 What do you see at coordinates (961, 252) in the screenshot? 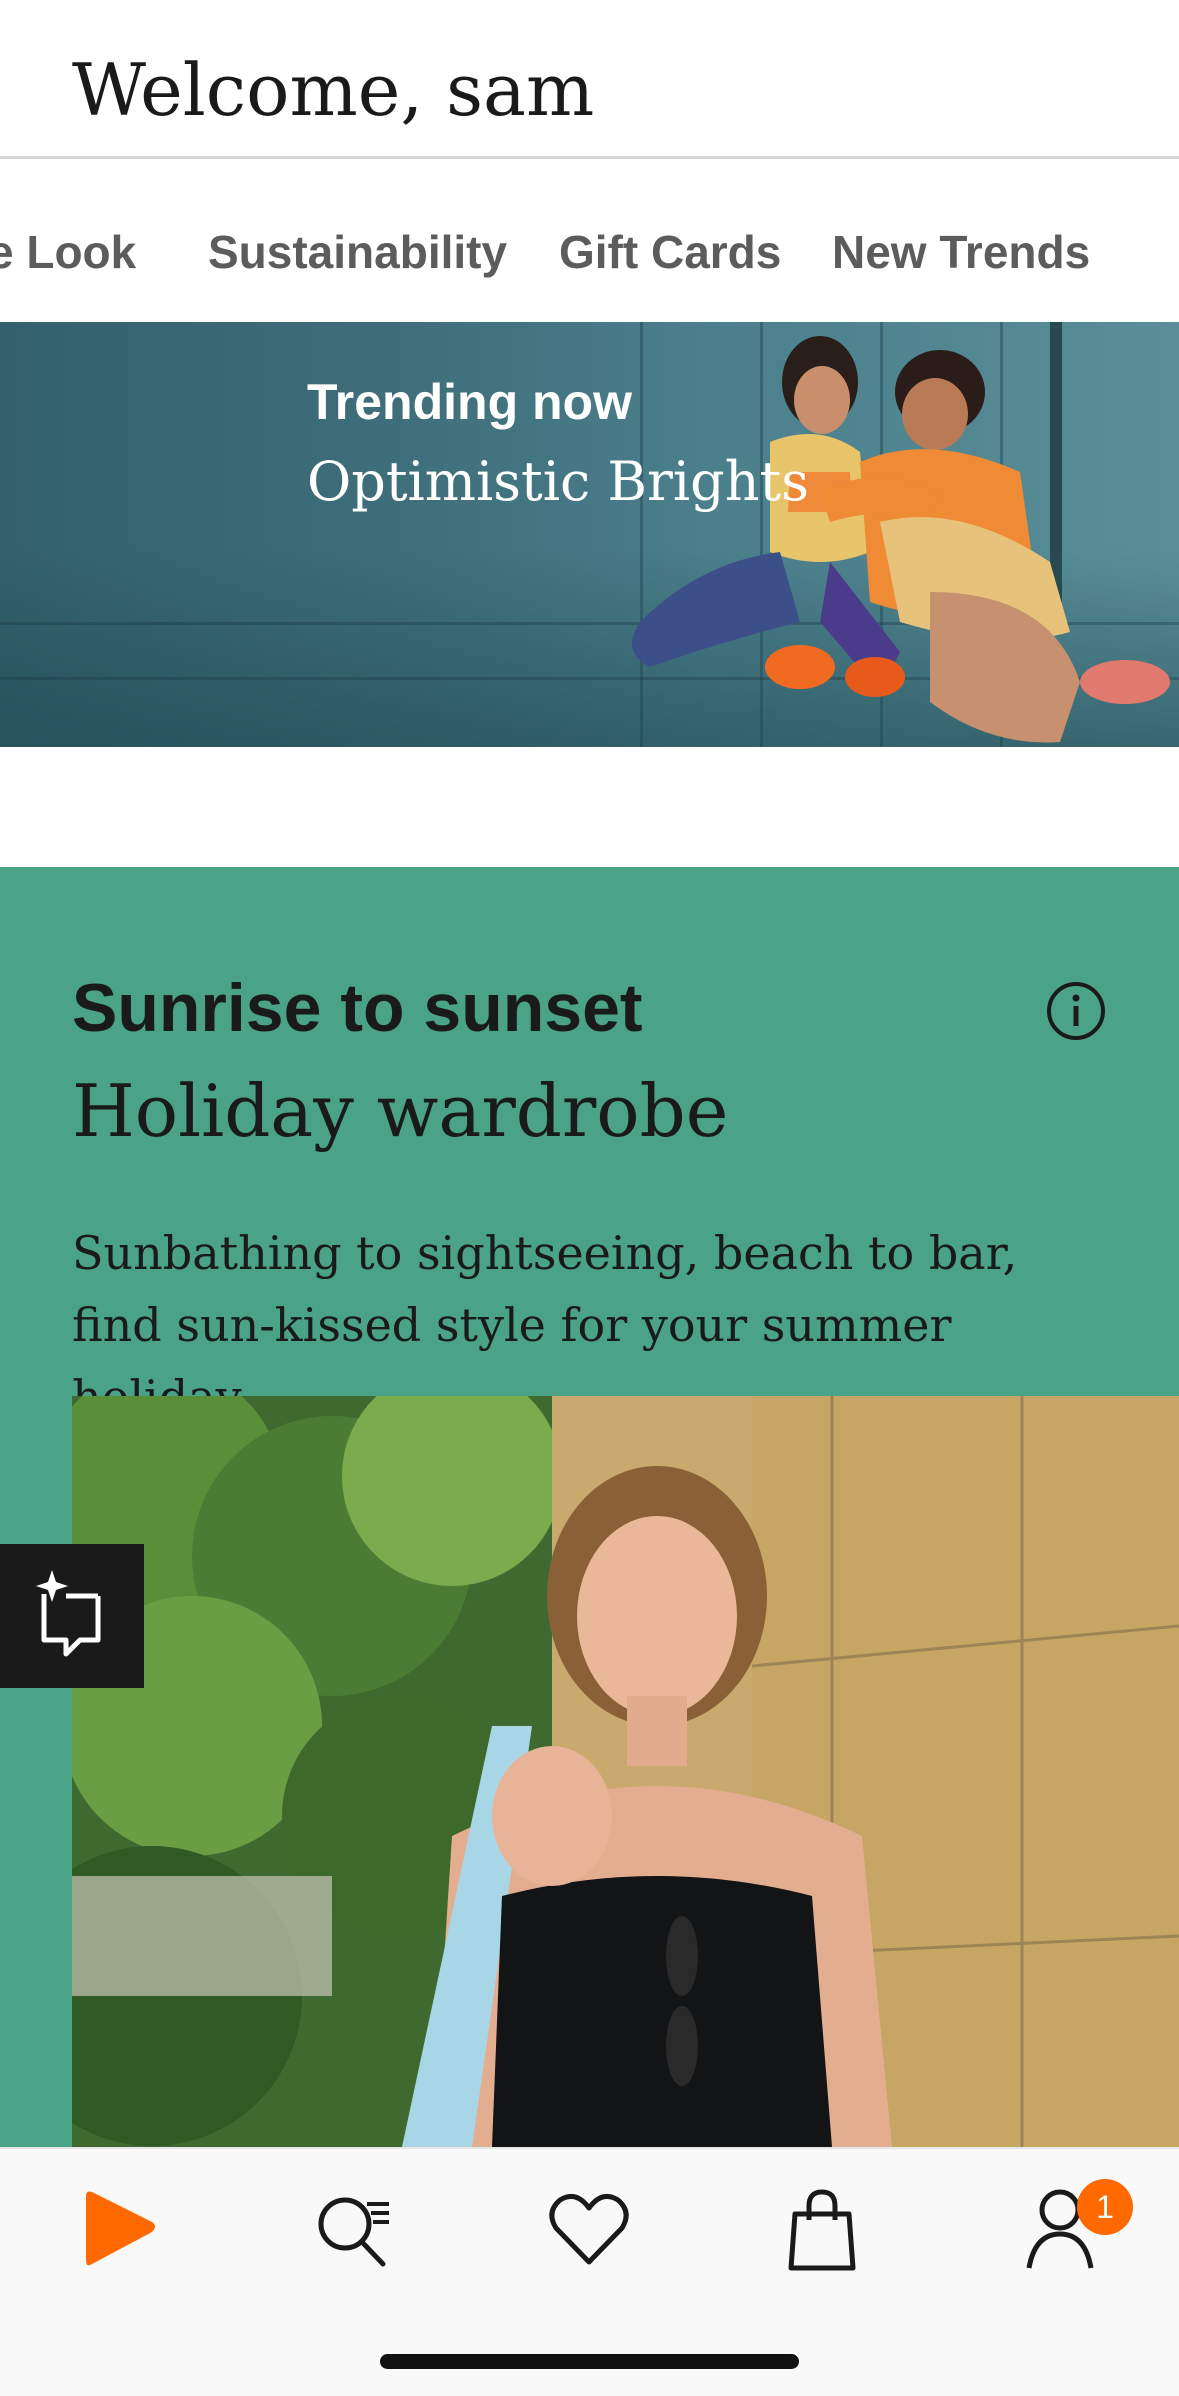
I see `nav-item-new-trends: New Trends` at bounding box center [961, 252].